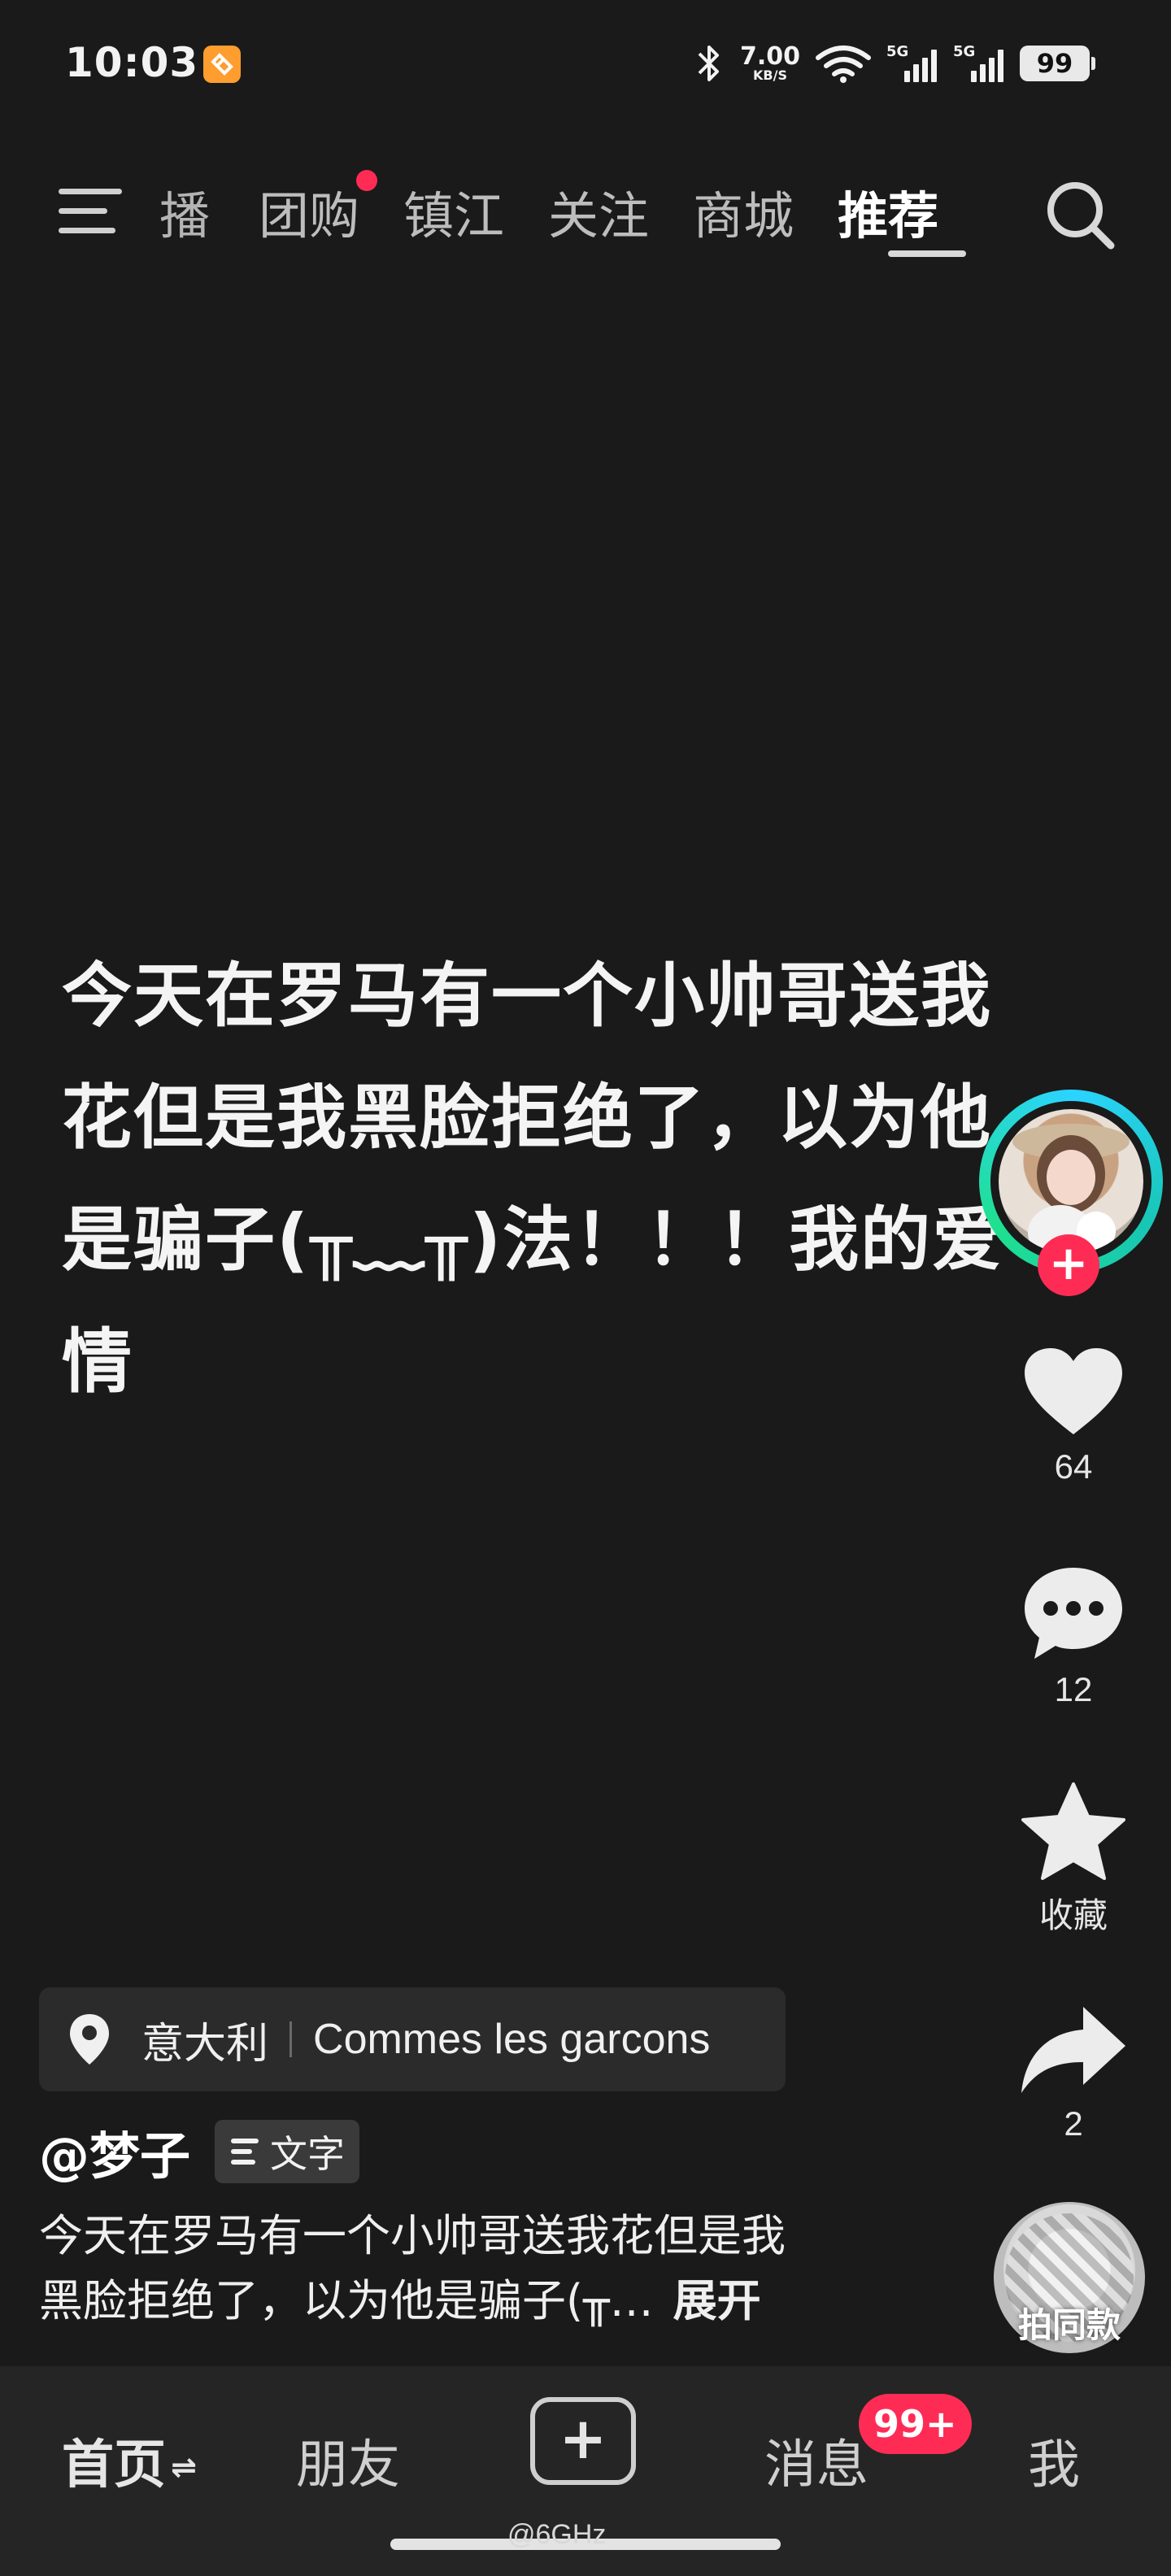  I want to click on app-notification-icon, so click(222, 64).